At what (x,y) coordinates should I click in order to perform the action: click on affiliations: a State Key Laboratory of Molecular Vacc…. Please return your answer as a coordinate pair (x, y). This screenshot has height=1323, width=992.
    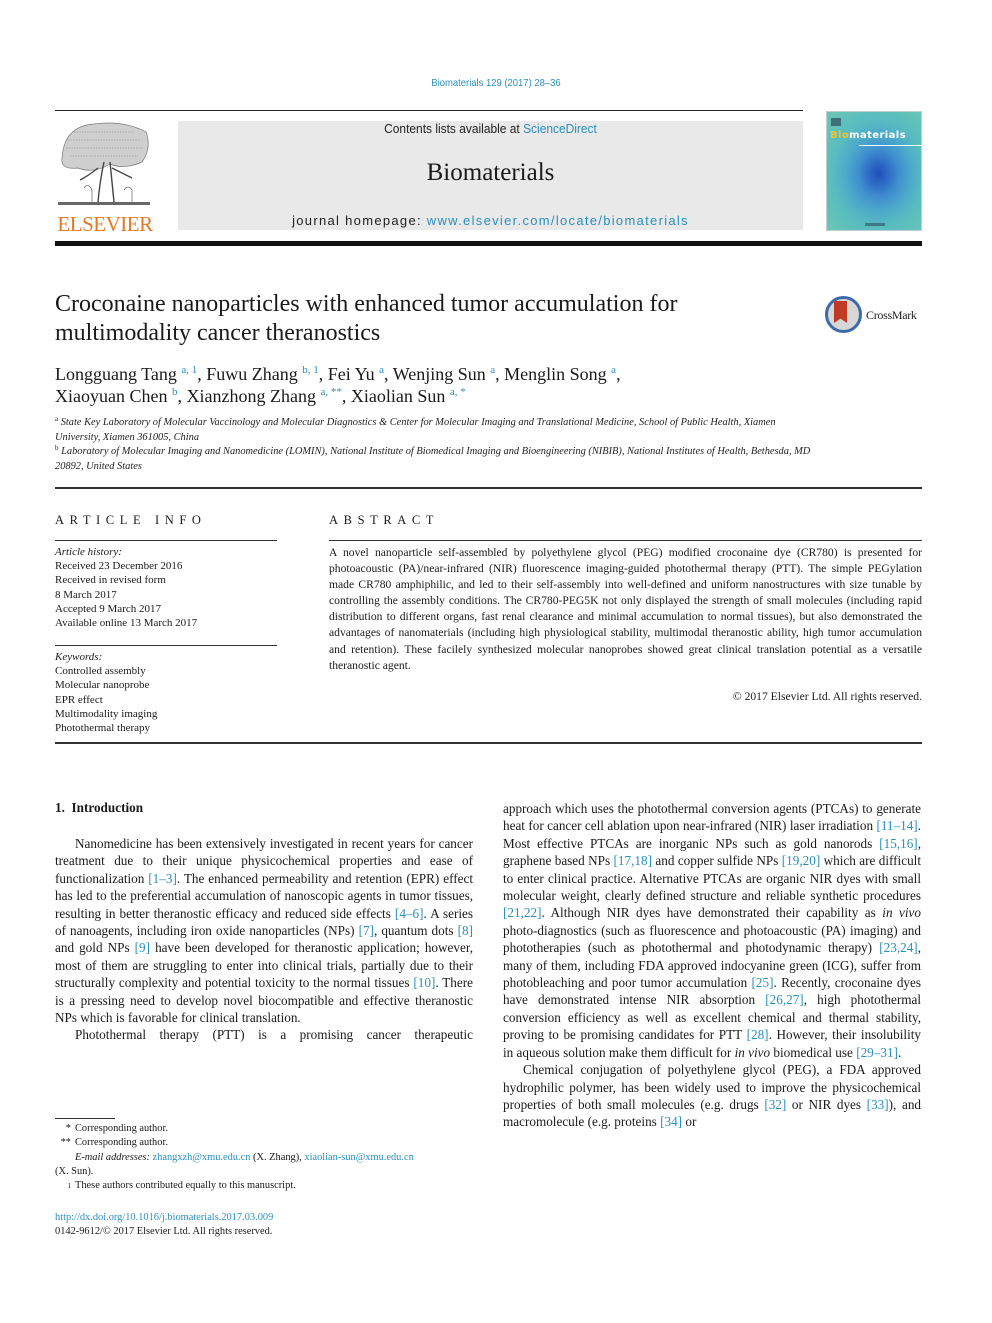
    Looking at the image, I should click on (435, 445).